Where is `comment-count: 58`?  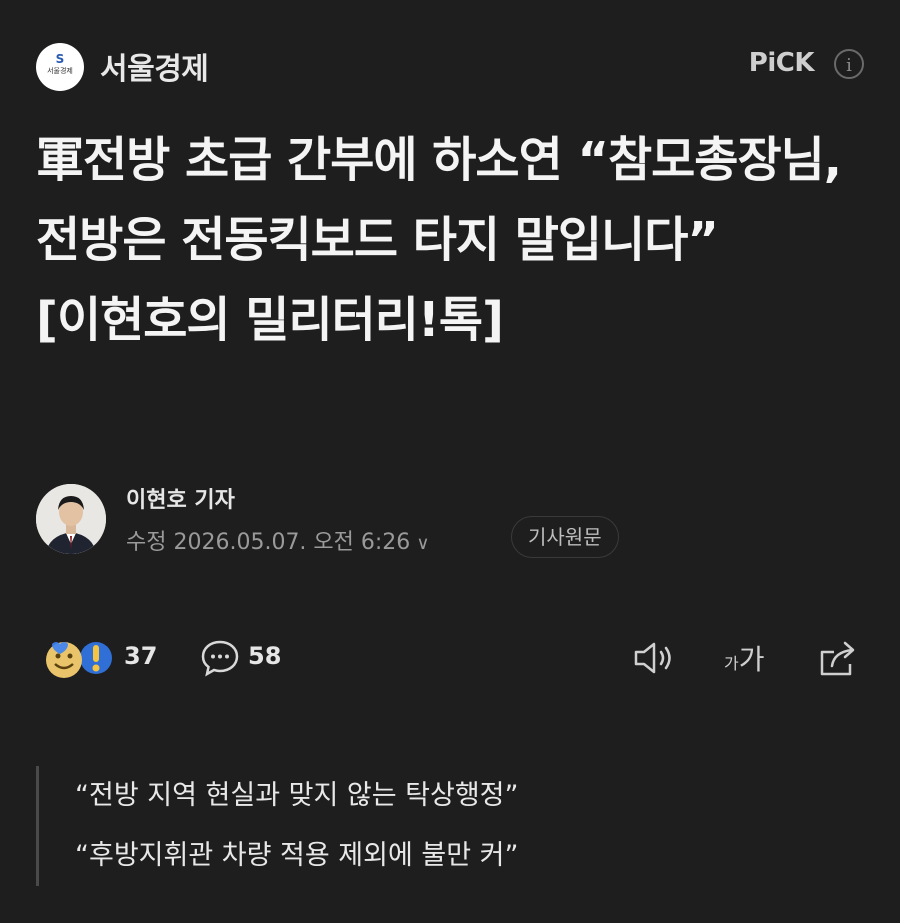
comment-count: 58 is located at coordinates (264, 656).